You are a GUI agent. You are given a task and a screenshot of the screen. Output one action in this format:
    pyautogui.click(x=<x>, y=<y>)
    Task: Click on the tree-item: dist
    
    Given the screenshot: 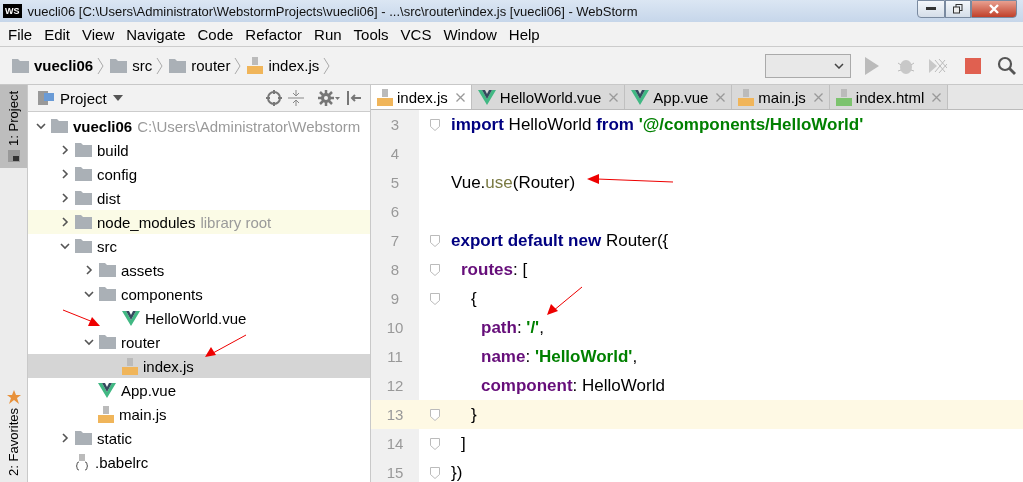 What is the action you would take?
    pyautogui.click(x=199, y=198)
    